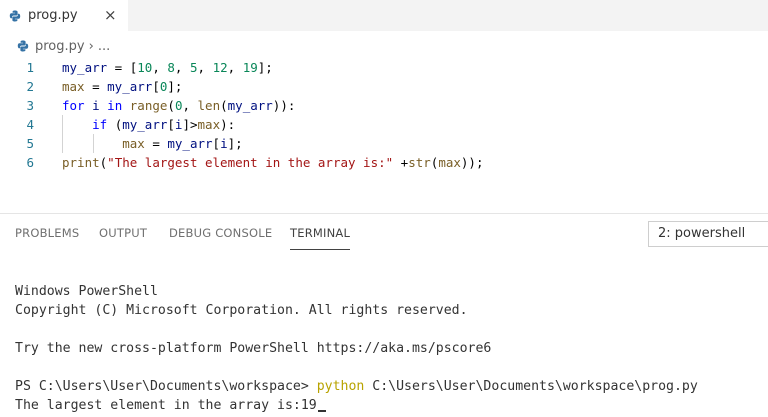  Describe the element at coordinates (30, 86) in the screenshot. I see `line-number: 2` at that location.